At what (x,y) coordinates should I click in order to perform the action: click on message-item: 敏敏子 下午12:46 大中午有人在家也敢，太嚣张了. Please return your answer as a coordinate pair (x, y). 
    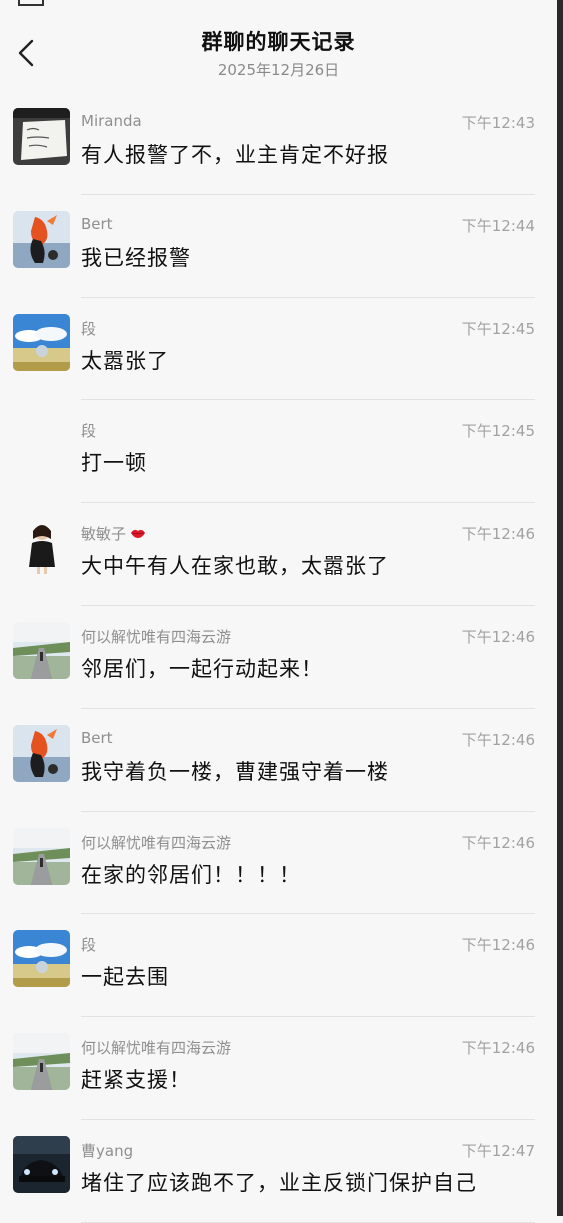
    Looking at the image, I should click on (278, 554).